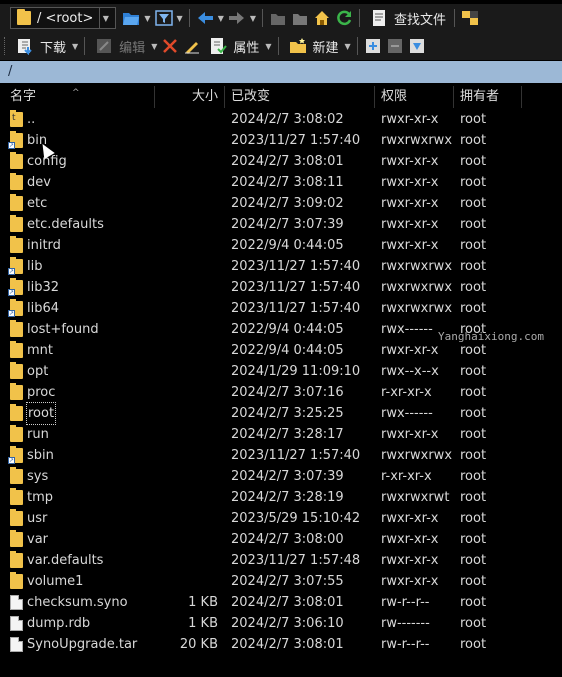 The image size is (562, 677). Describe the element at coordinates (119, 46) in the screenshot. I see `edit-button: 编辑` at that location.